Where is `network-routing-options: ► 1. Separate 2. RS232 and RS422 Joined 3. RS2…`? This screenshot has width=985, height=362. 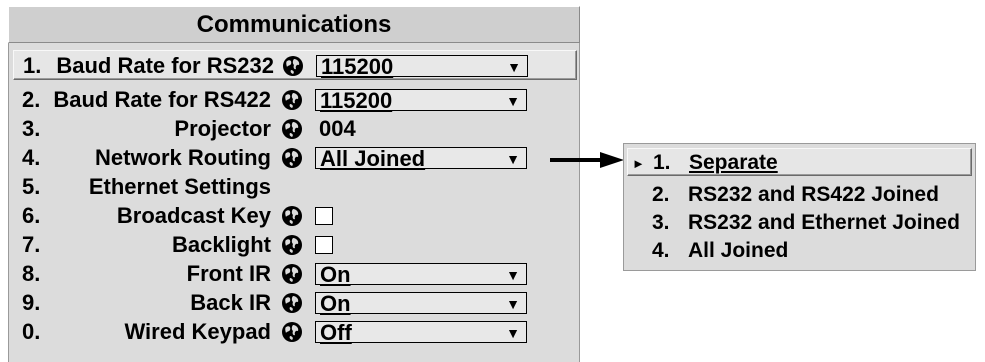
network-routing-options: ► 1. Separate 2. RS232 and RS422 Joined 3. RS2… is located at coordinates (799, 207).